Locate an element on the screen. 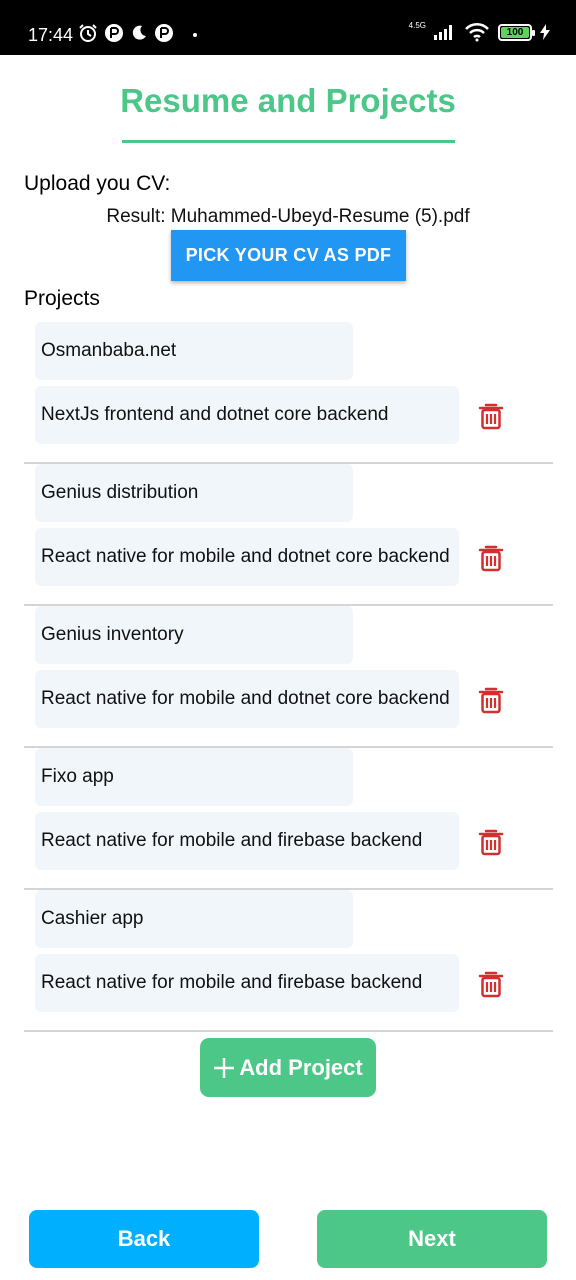 This screenshot has height=1280, width=576. battery-level: 100 is located at coordinates (515, 32).